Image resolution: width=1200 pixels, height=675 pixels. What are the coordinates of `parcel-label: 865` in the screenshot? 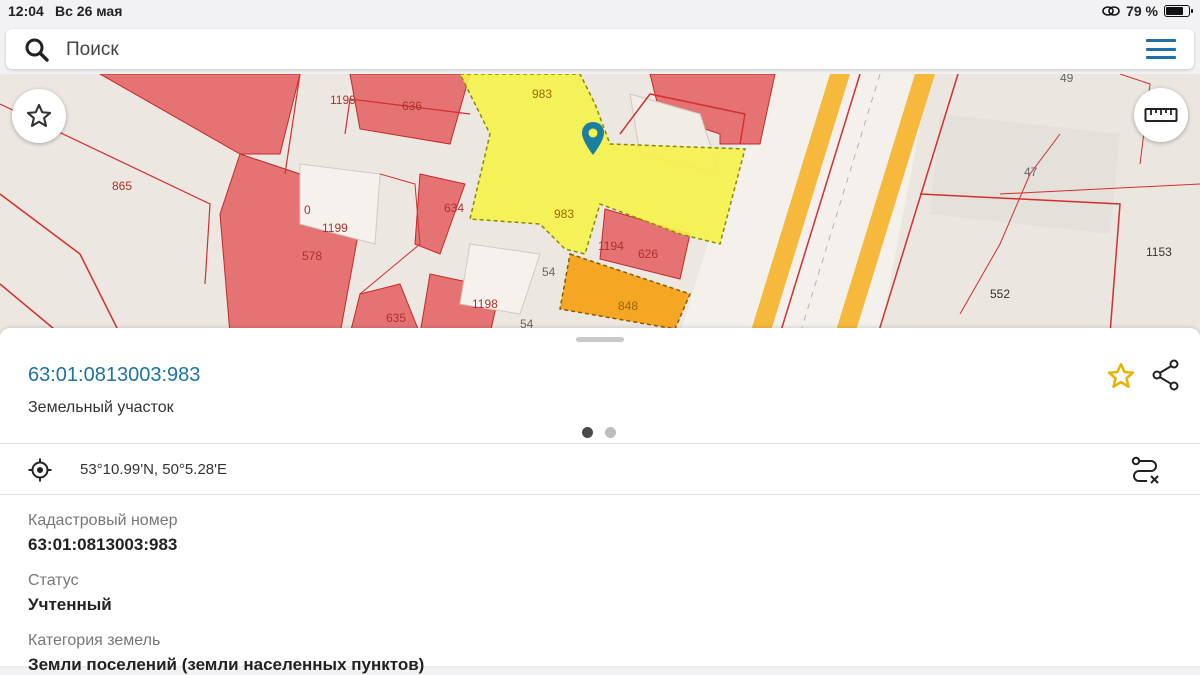 It's located at (122, 186).